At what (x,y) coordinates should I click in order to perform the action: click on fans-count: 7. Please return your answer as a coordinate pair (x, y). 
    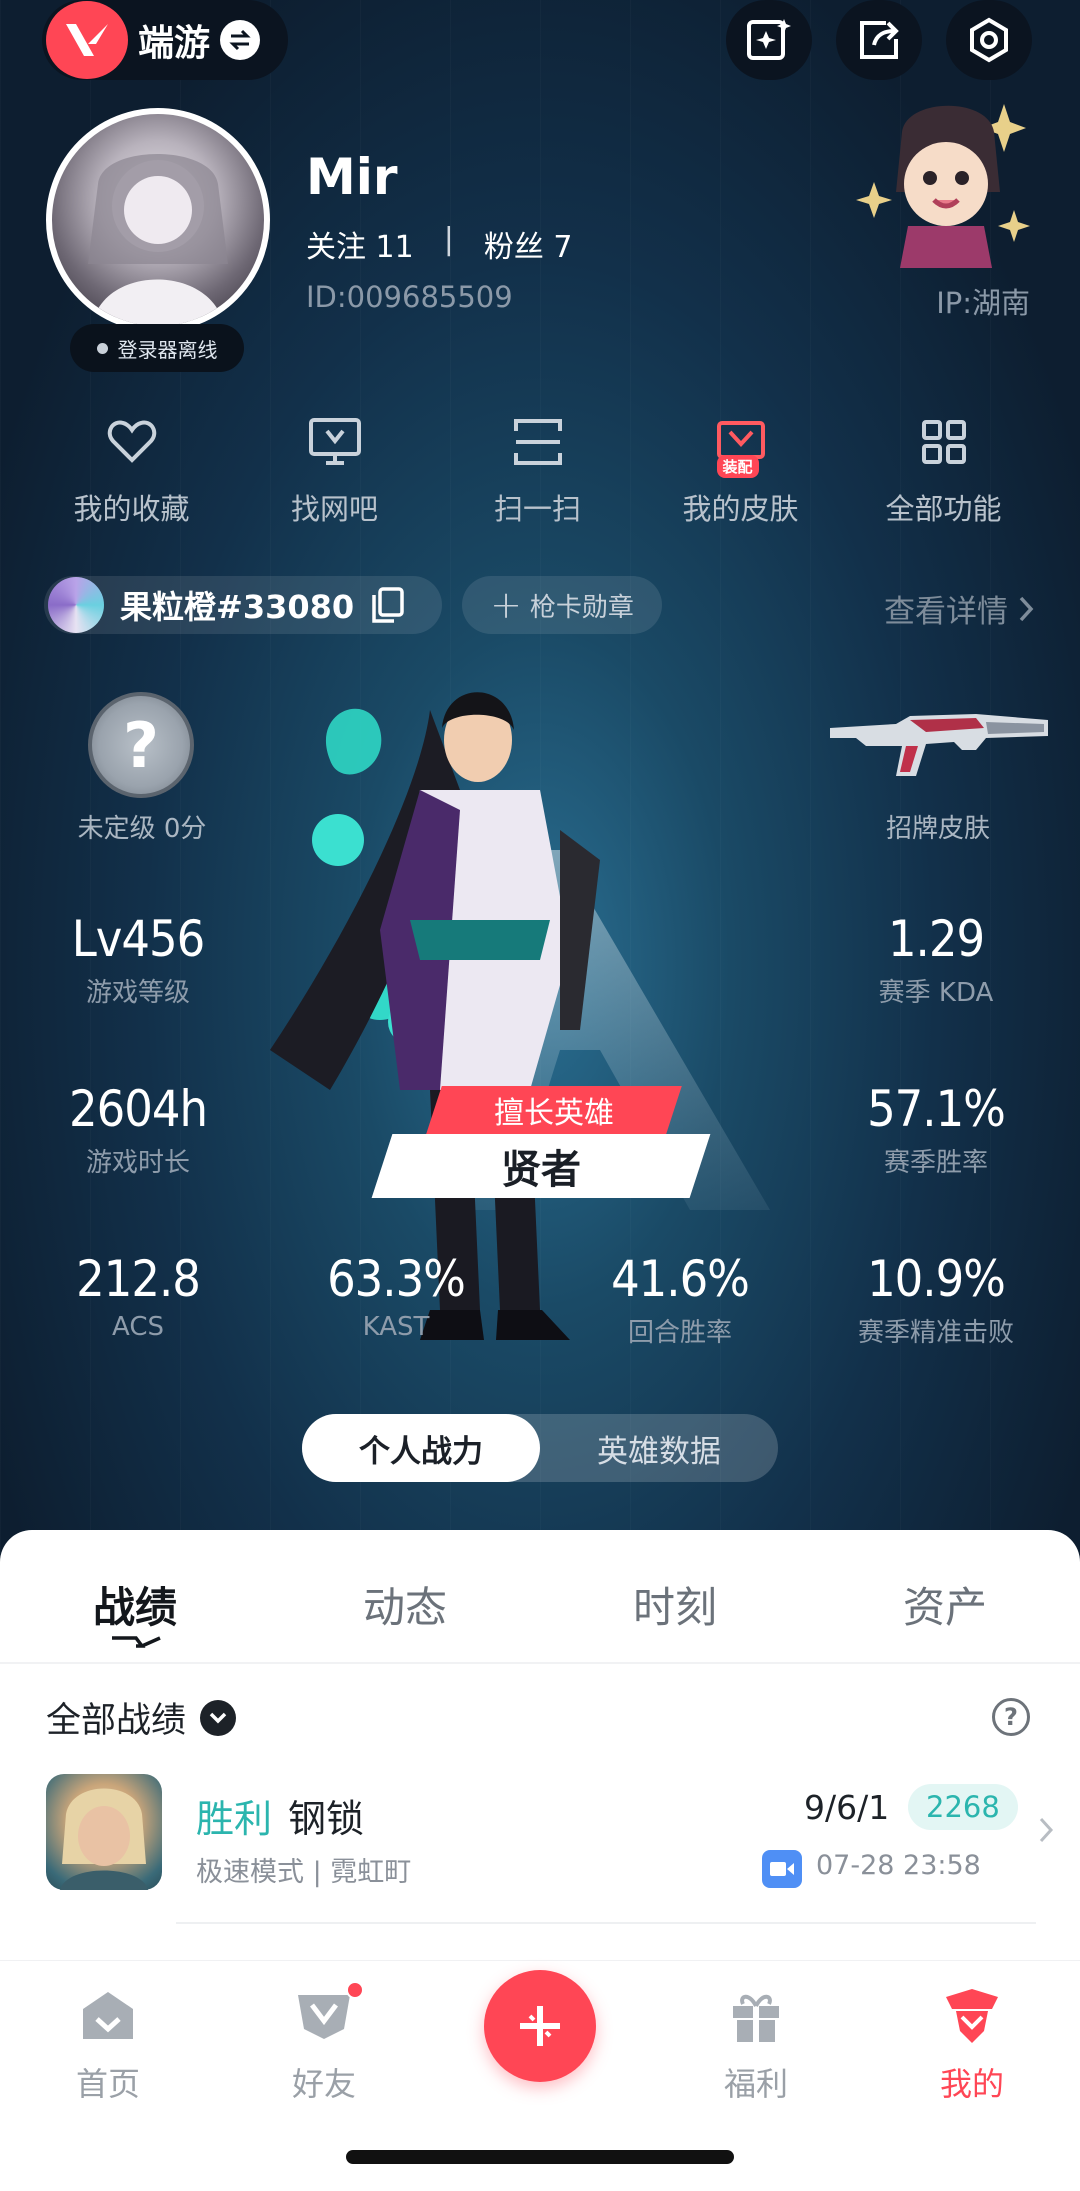
    Looking at the image, I should click on (563, 247).